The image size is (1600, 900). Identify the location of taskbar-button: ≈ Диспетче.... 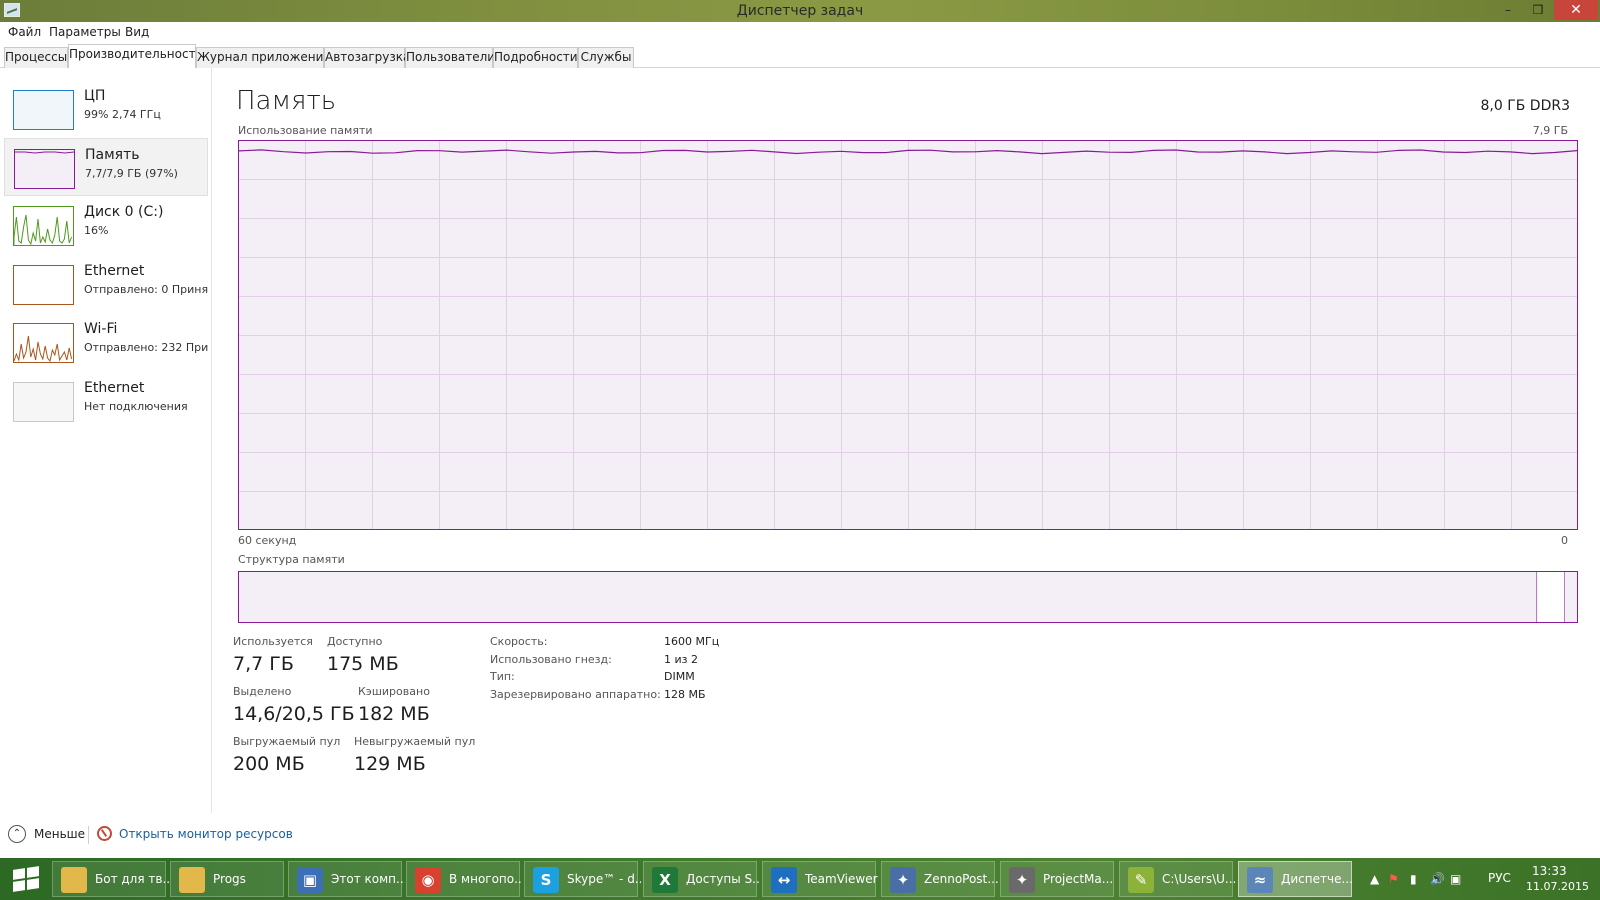
(1295, 879).